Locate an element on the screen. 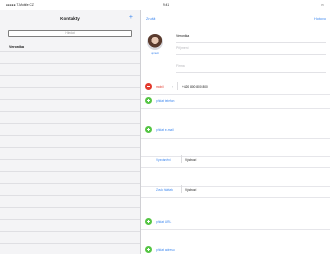 This screenshot has width=330, height=254. contacts-header: Kontakty + is located at coordinates (70, 19).